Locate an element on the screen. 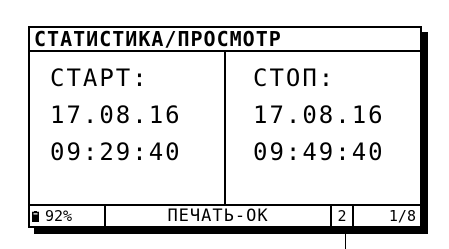  frame-shadow-bottom is located at coordinates (231, 231).